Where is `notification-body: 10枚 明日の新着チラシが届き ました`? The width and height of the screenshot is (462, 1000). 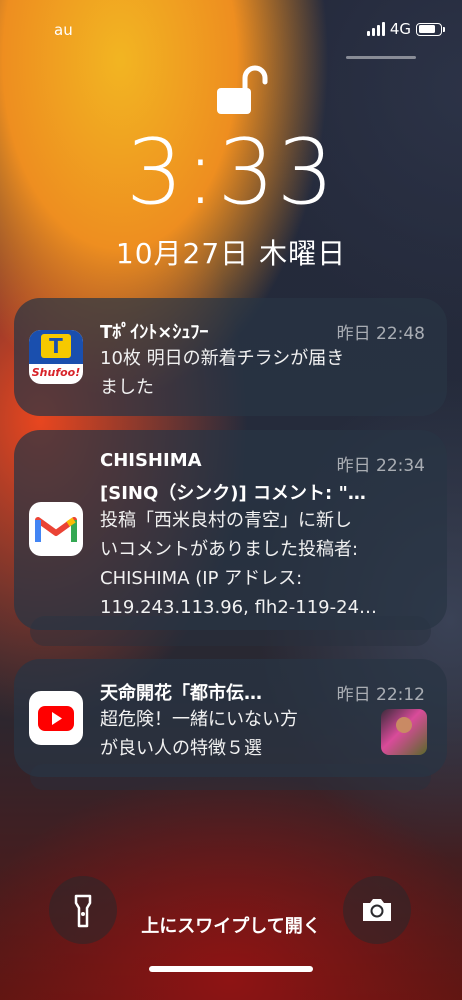 notification-body: 10枚 明日の新着チラシが届き ました is located at coordinates (222, 373).